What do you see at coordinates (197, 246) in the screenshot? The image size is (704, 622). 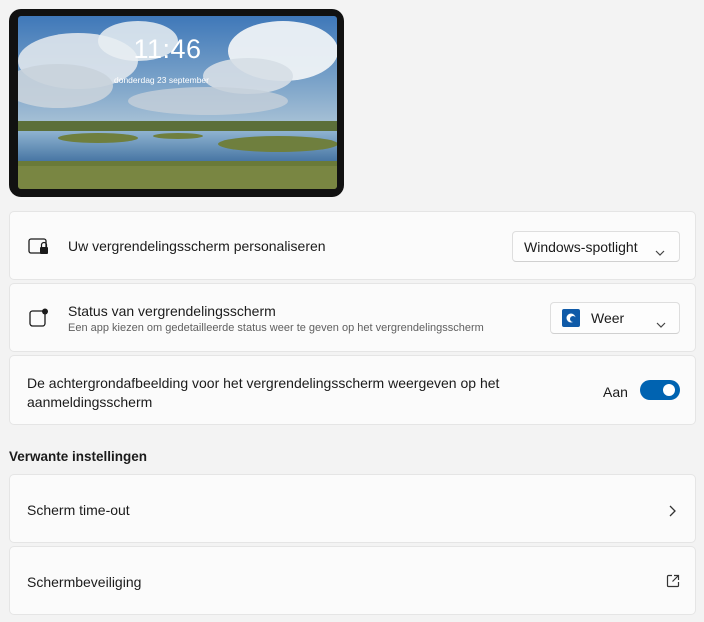 I see `lockscreen-personalize-label: Uw vergrendelingsscherm personaliseren` at bounding box center [197, 246].